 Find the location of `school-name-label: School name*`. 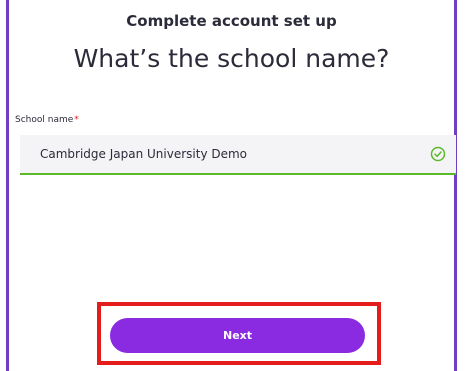

school-name-label: School name* is located at coordinates (47, 120).